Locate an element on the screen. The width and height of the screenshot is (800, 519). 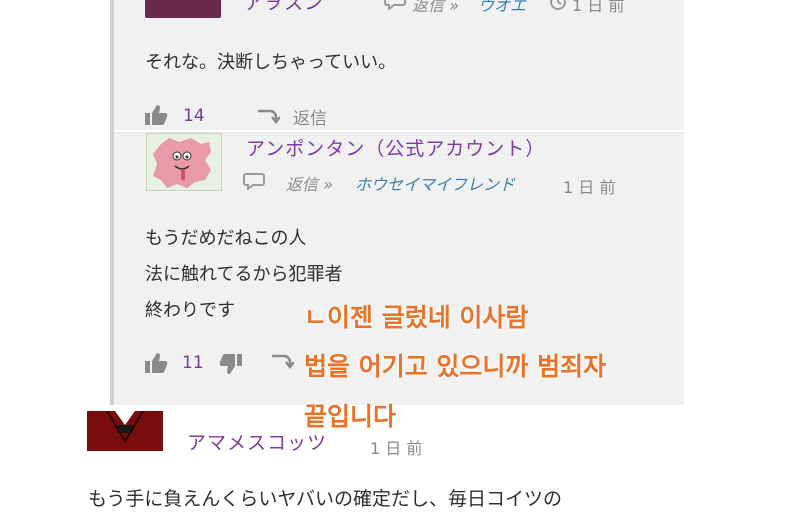
translation-caption-line: 끝입니다 is located at coordinates (350, 416).